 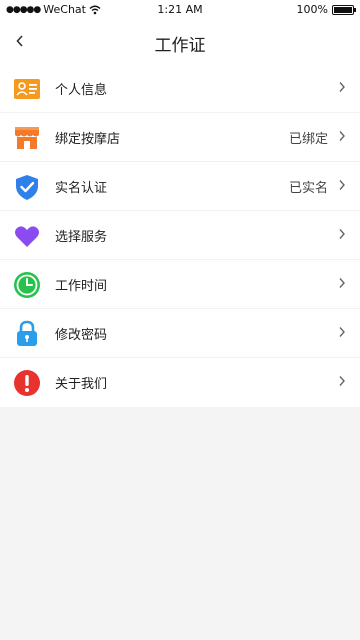 I want to click on menu-item-real-name: 实名认证 已实名, so click(x=180, y=186).